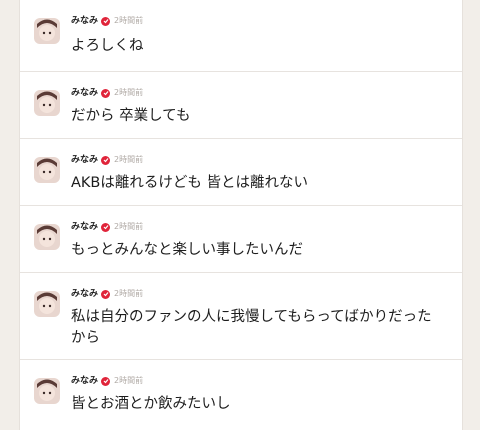 Image resolution: width=480 pixels, height=430 pixels. I want to click on post-item: みなみ 2時間前 もっとみんなと楽しい事したいんだ, so click(241, 239).